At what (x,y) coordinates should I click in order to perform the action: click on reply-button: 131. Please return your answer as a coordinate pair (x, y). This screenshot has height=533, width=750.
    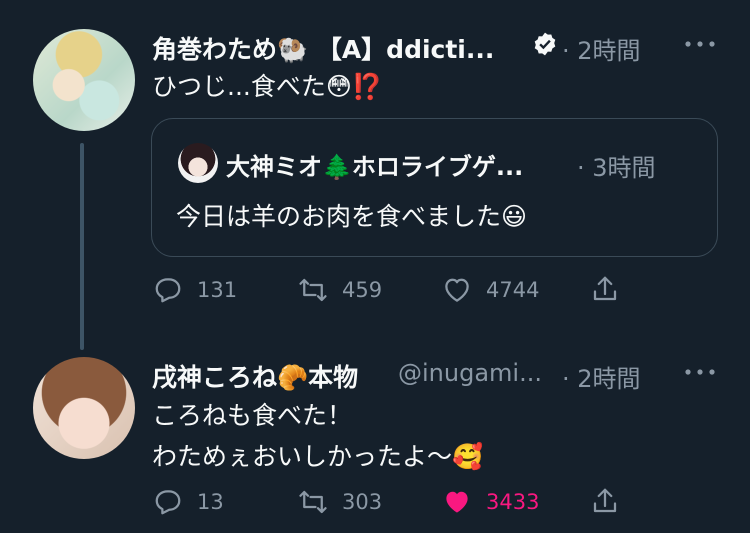
    Looking at the image, I should click on (195, 290).